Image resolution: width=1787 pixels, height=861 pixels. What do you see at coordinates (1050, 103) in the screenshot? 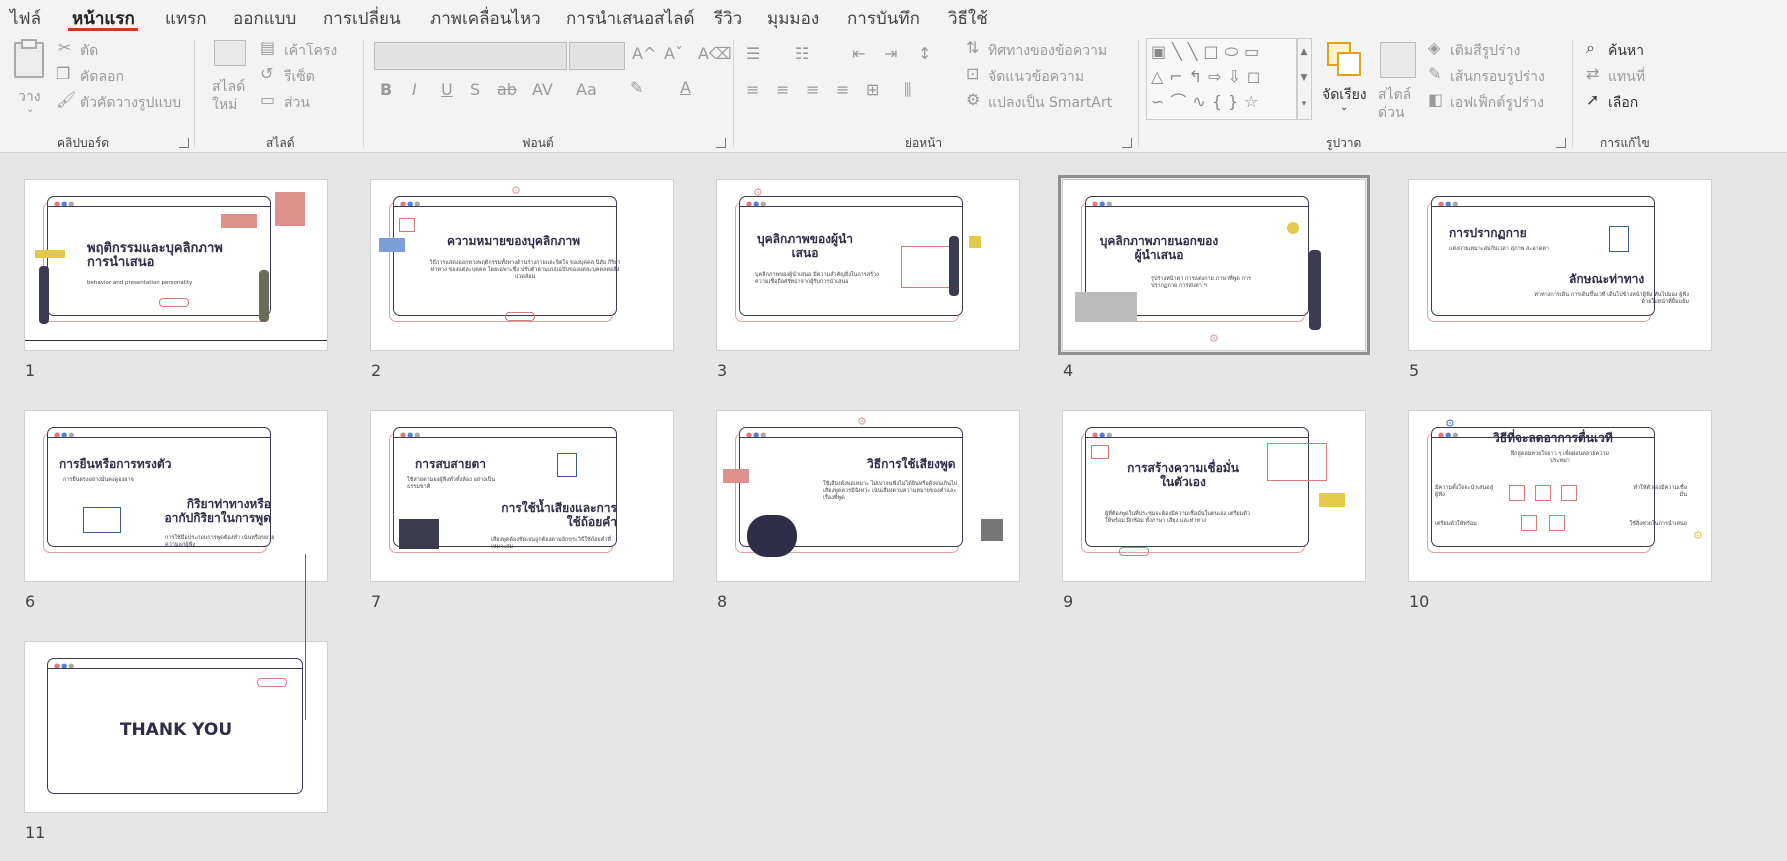
I see `smartart-button: แปลงเป็น SmartArt` at bounding box center [1050, 103].